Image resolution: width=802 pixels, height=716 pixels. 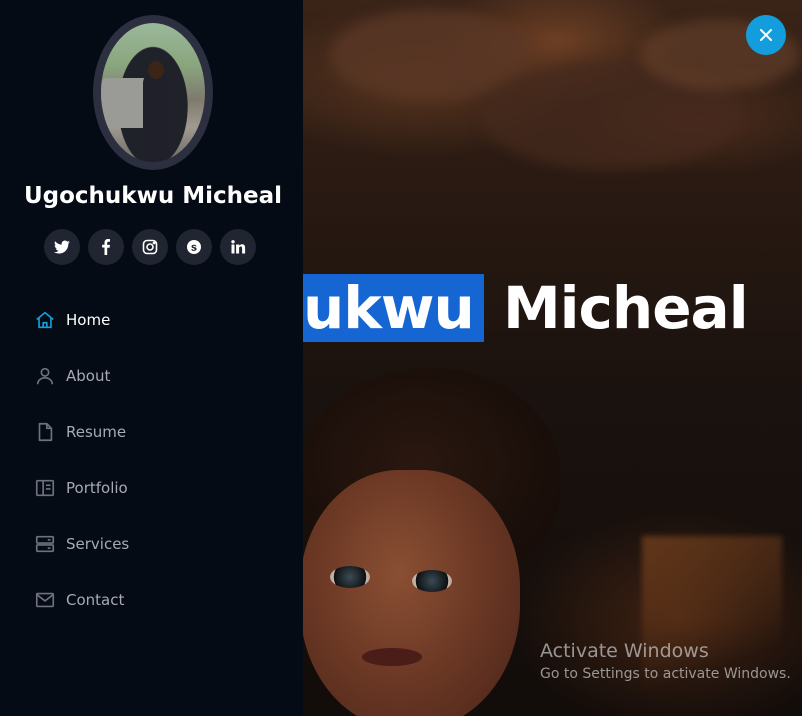 What do you see at coordinates (98, 544) in the screenshot?
I see `nav-item-label: Services` at bounding box center [98, 544].